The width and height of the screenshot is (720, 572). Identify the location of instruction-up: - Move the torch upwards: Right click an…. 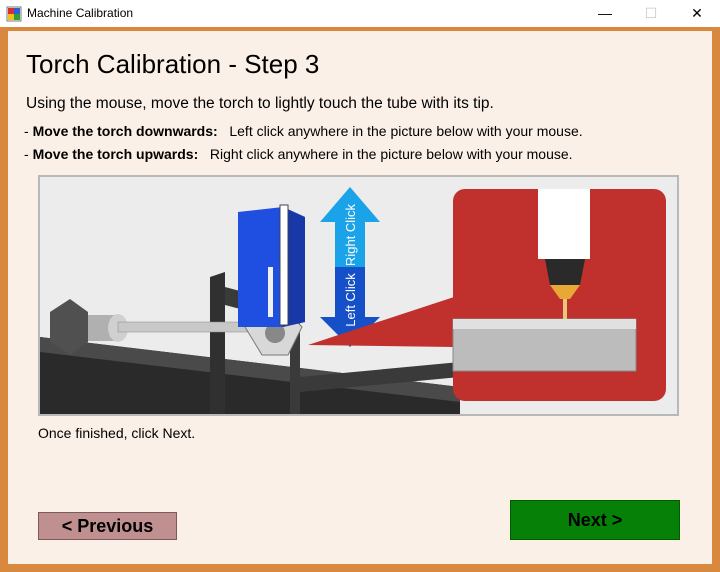
(298, 154).